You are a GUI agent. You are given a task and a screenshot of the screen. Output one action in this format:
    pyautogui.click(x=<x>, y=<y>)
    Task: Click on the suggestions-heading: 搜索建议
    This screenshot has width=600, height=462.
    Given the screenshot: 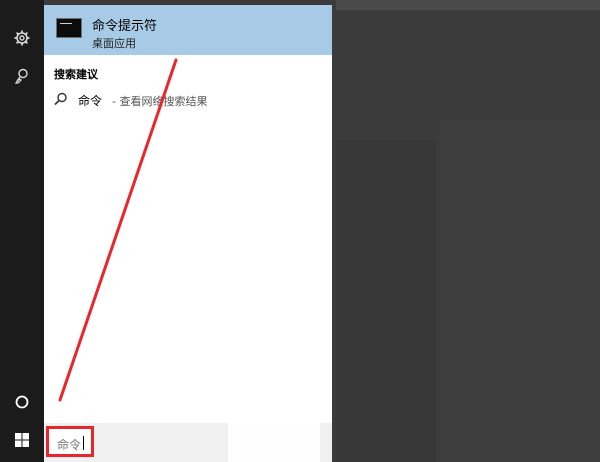 What is the action you would take?
    pyautogui.click(x=76, y=74)
    